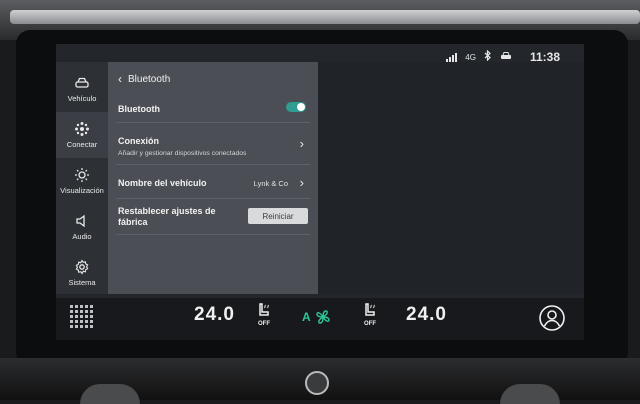  What do you see at coordinates (552, 318) in the screenshot?
I see `profile-icon` at bounding box center [552, 318].